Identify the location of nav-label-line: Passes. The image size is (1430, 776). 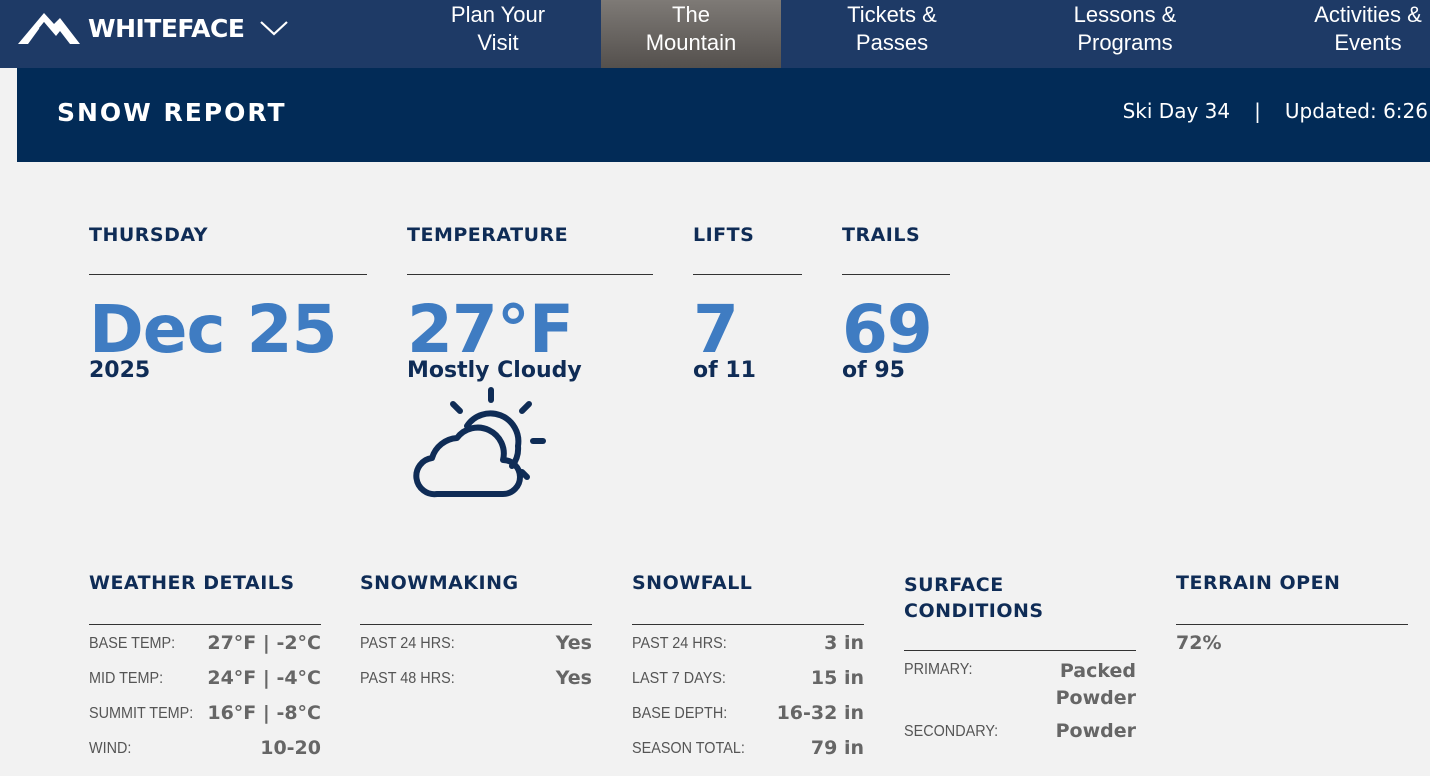
(892, 42).